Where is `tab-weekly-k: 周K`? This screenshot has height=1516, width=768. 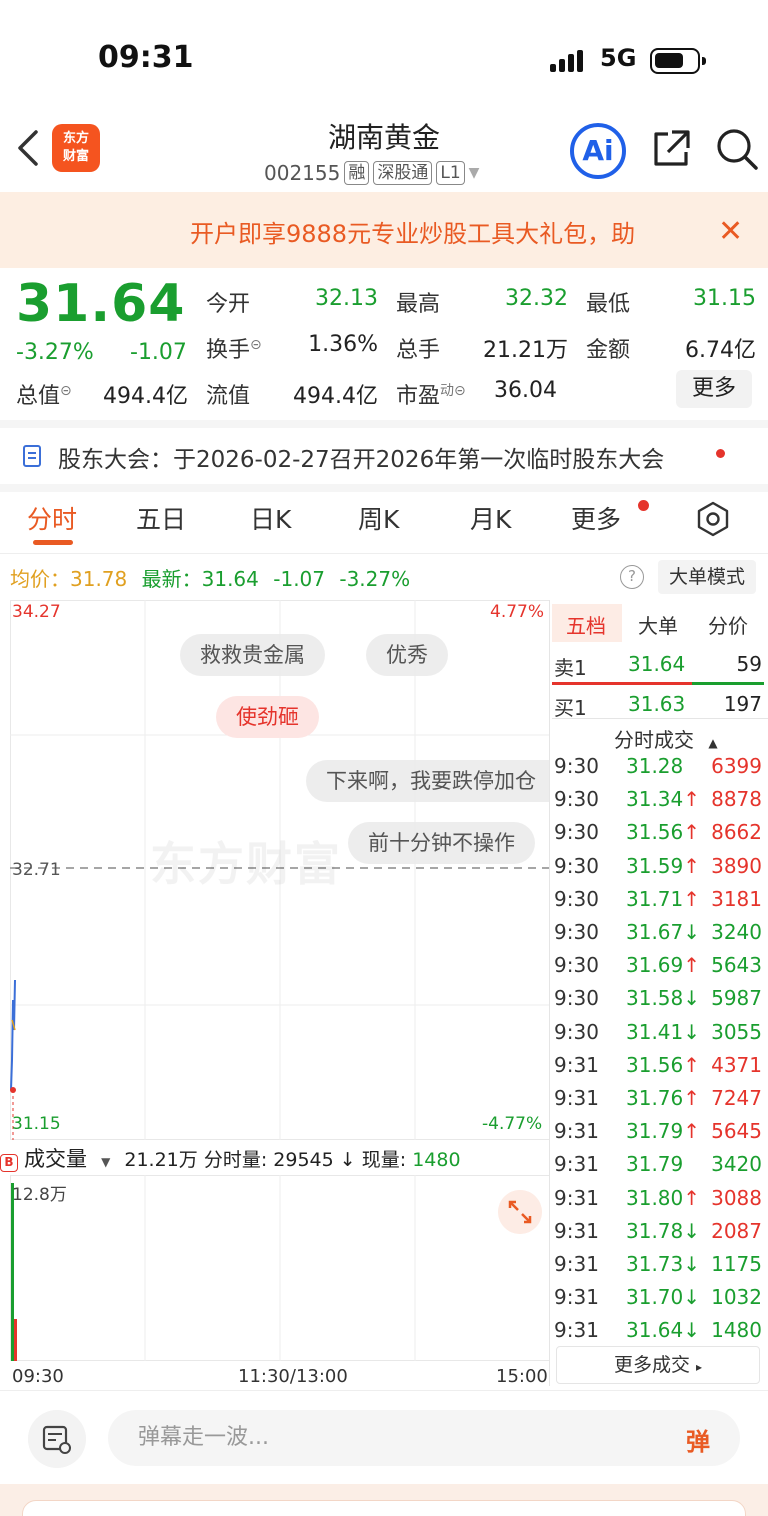
tab-weekly-k: 周K is located at coordinates (378, 518).